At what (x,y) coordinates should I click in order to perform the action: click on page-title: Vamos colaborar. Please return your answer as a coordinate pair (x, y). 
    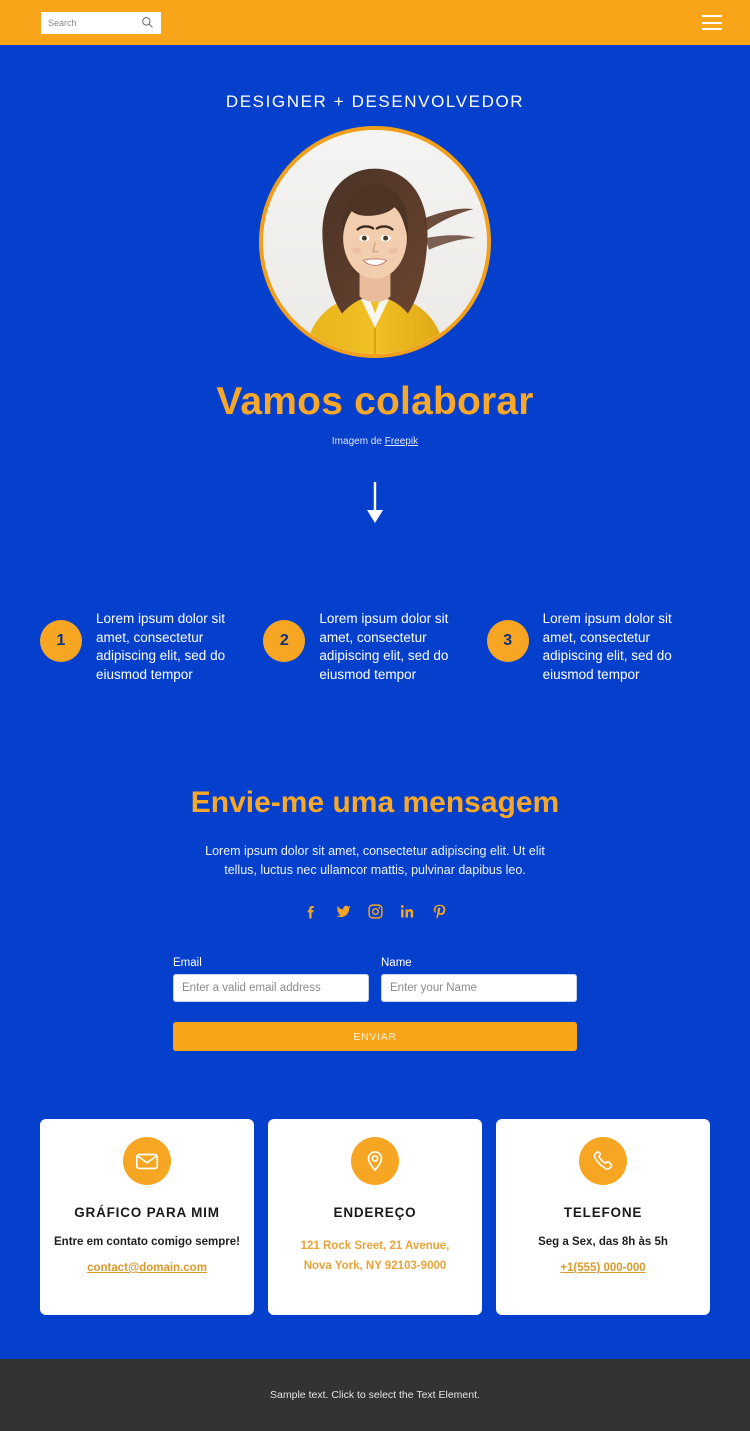
    Looking at the image, I should click on (375, 401).